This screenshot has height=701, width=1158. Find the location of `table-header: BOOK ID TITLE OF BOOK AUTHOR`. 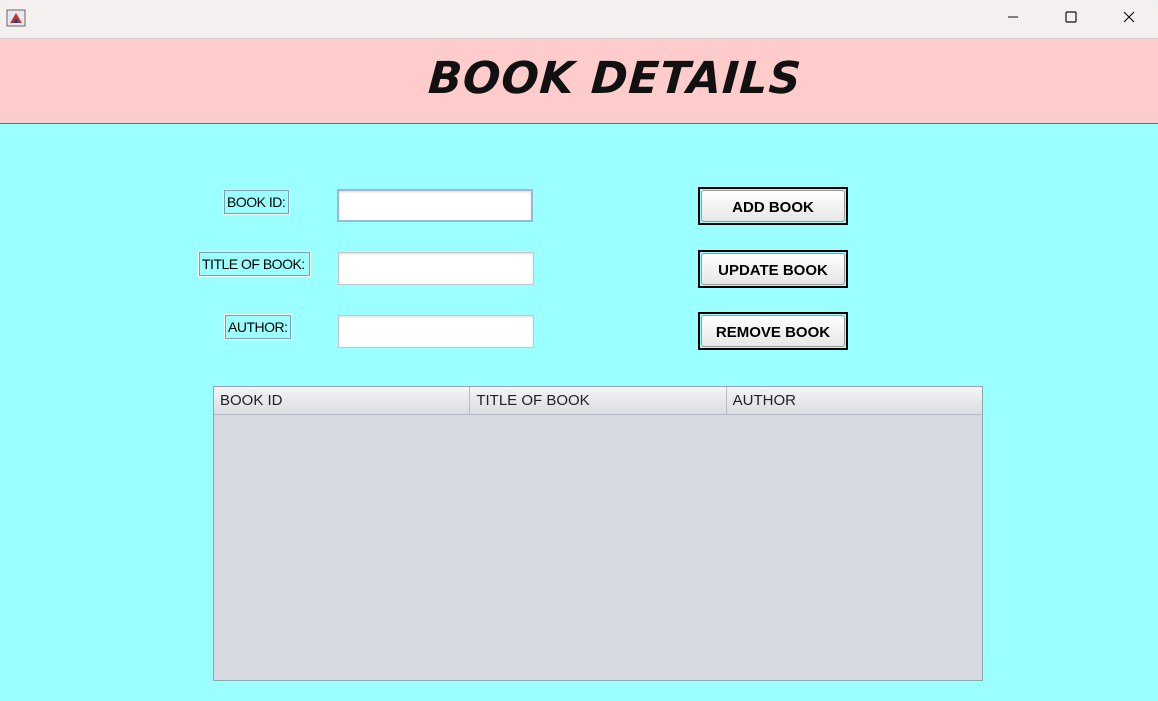

table-header: BOOK ID TITLE OF BOOK AUTHOR is located at coordinates (598, 401).